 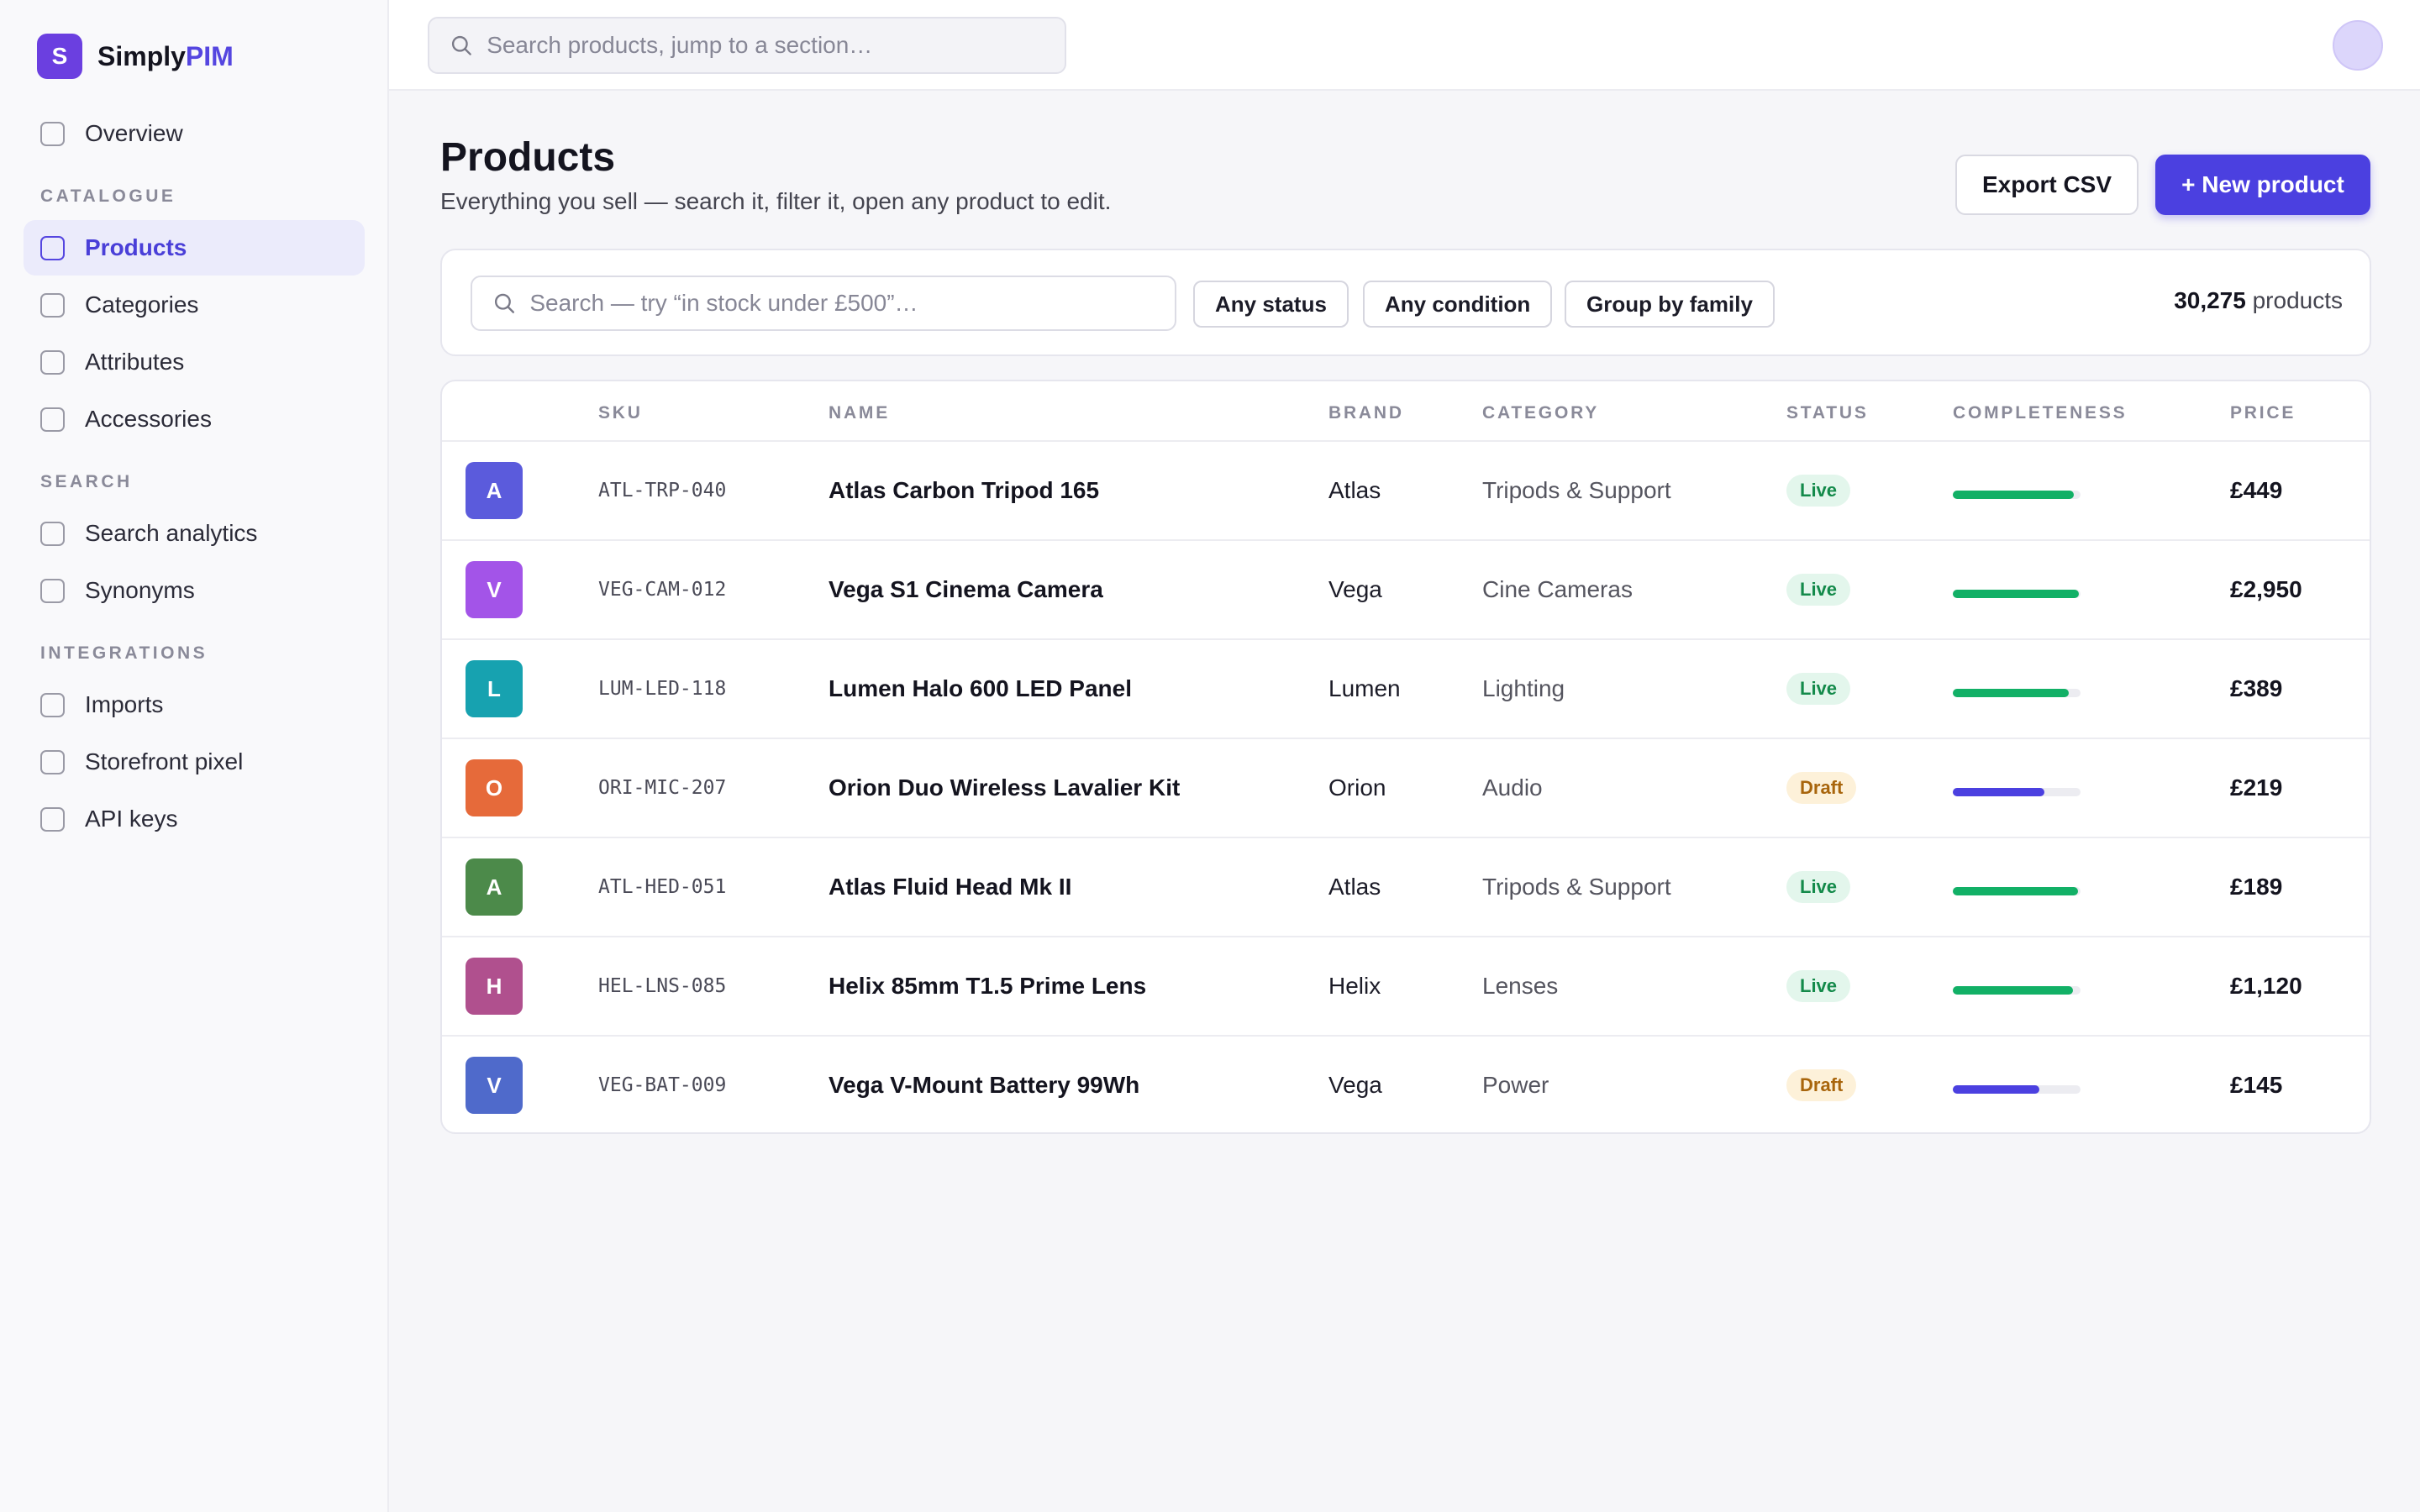 I want to click on product-brand: Atlas, so click(x=1354, y=490).